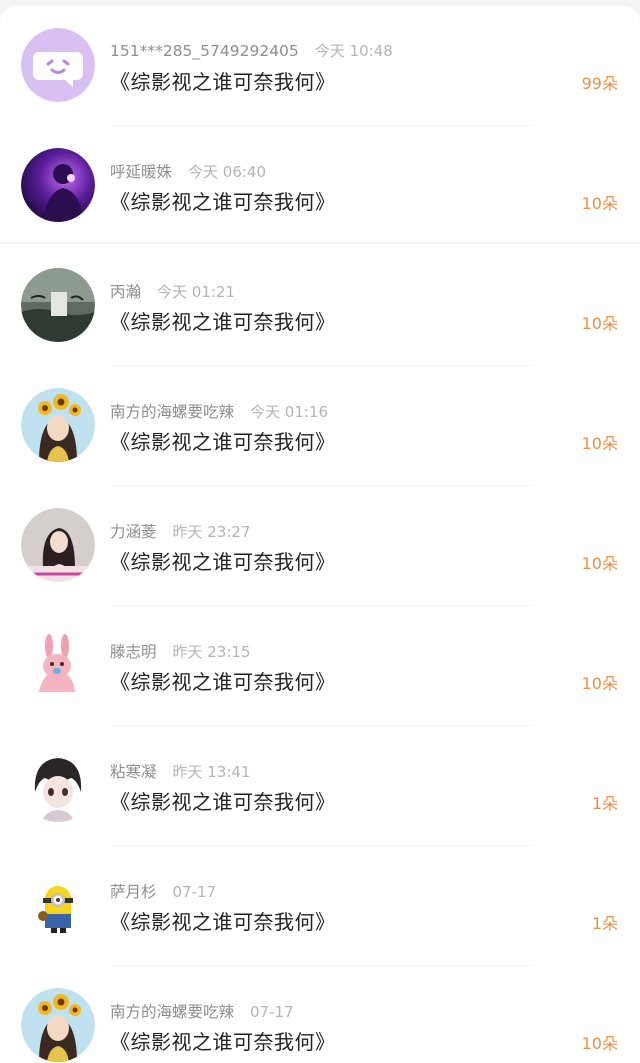  What do you see at coordinates (211, 652) in the screenshot?
I see `timestamp: 昨天 23:15` at bounding box center [211, 652].